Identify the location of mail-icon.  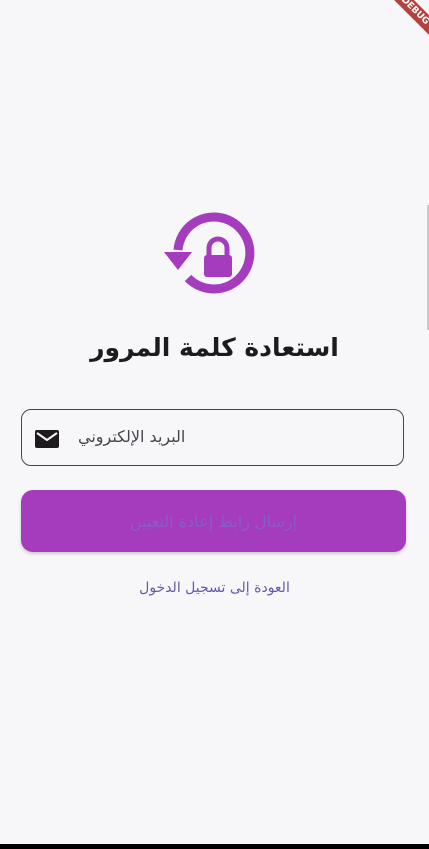
(47, 439).